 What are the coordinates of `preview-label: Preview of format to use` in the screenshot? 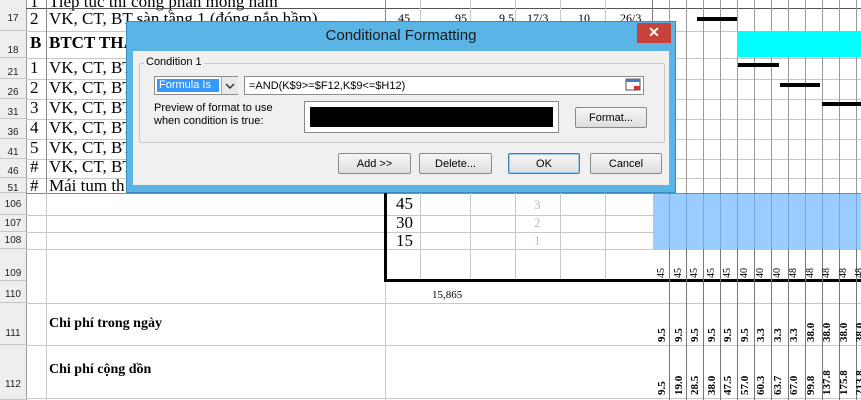 It's located at (213, 108).